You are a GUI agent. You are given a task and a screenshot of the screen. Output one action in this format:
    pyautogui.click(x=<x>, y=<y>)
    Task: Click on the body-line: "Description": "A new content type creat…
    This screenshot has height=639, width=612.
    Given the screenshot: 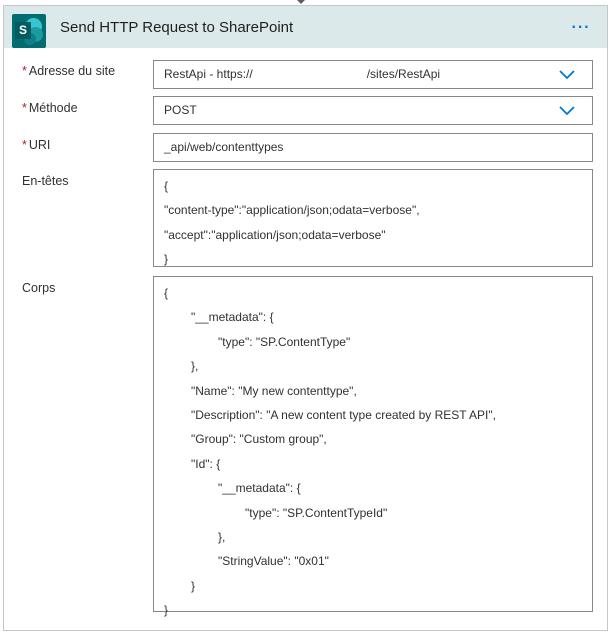 What is the action you would take?
    pyautogui.click(x=343, y=414)
    